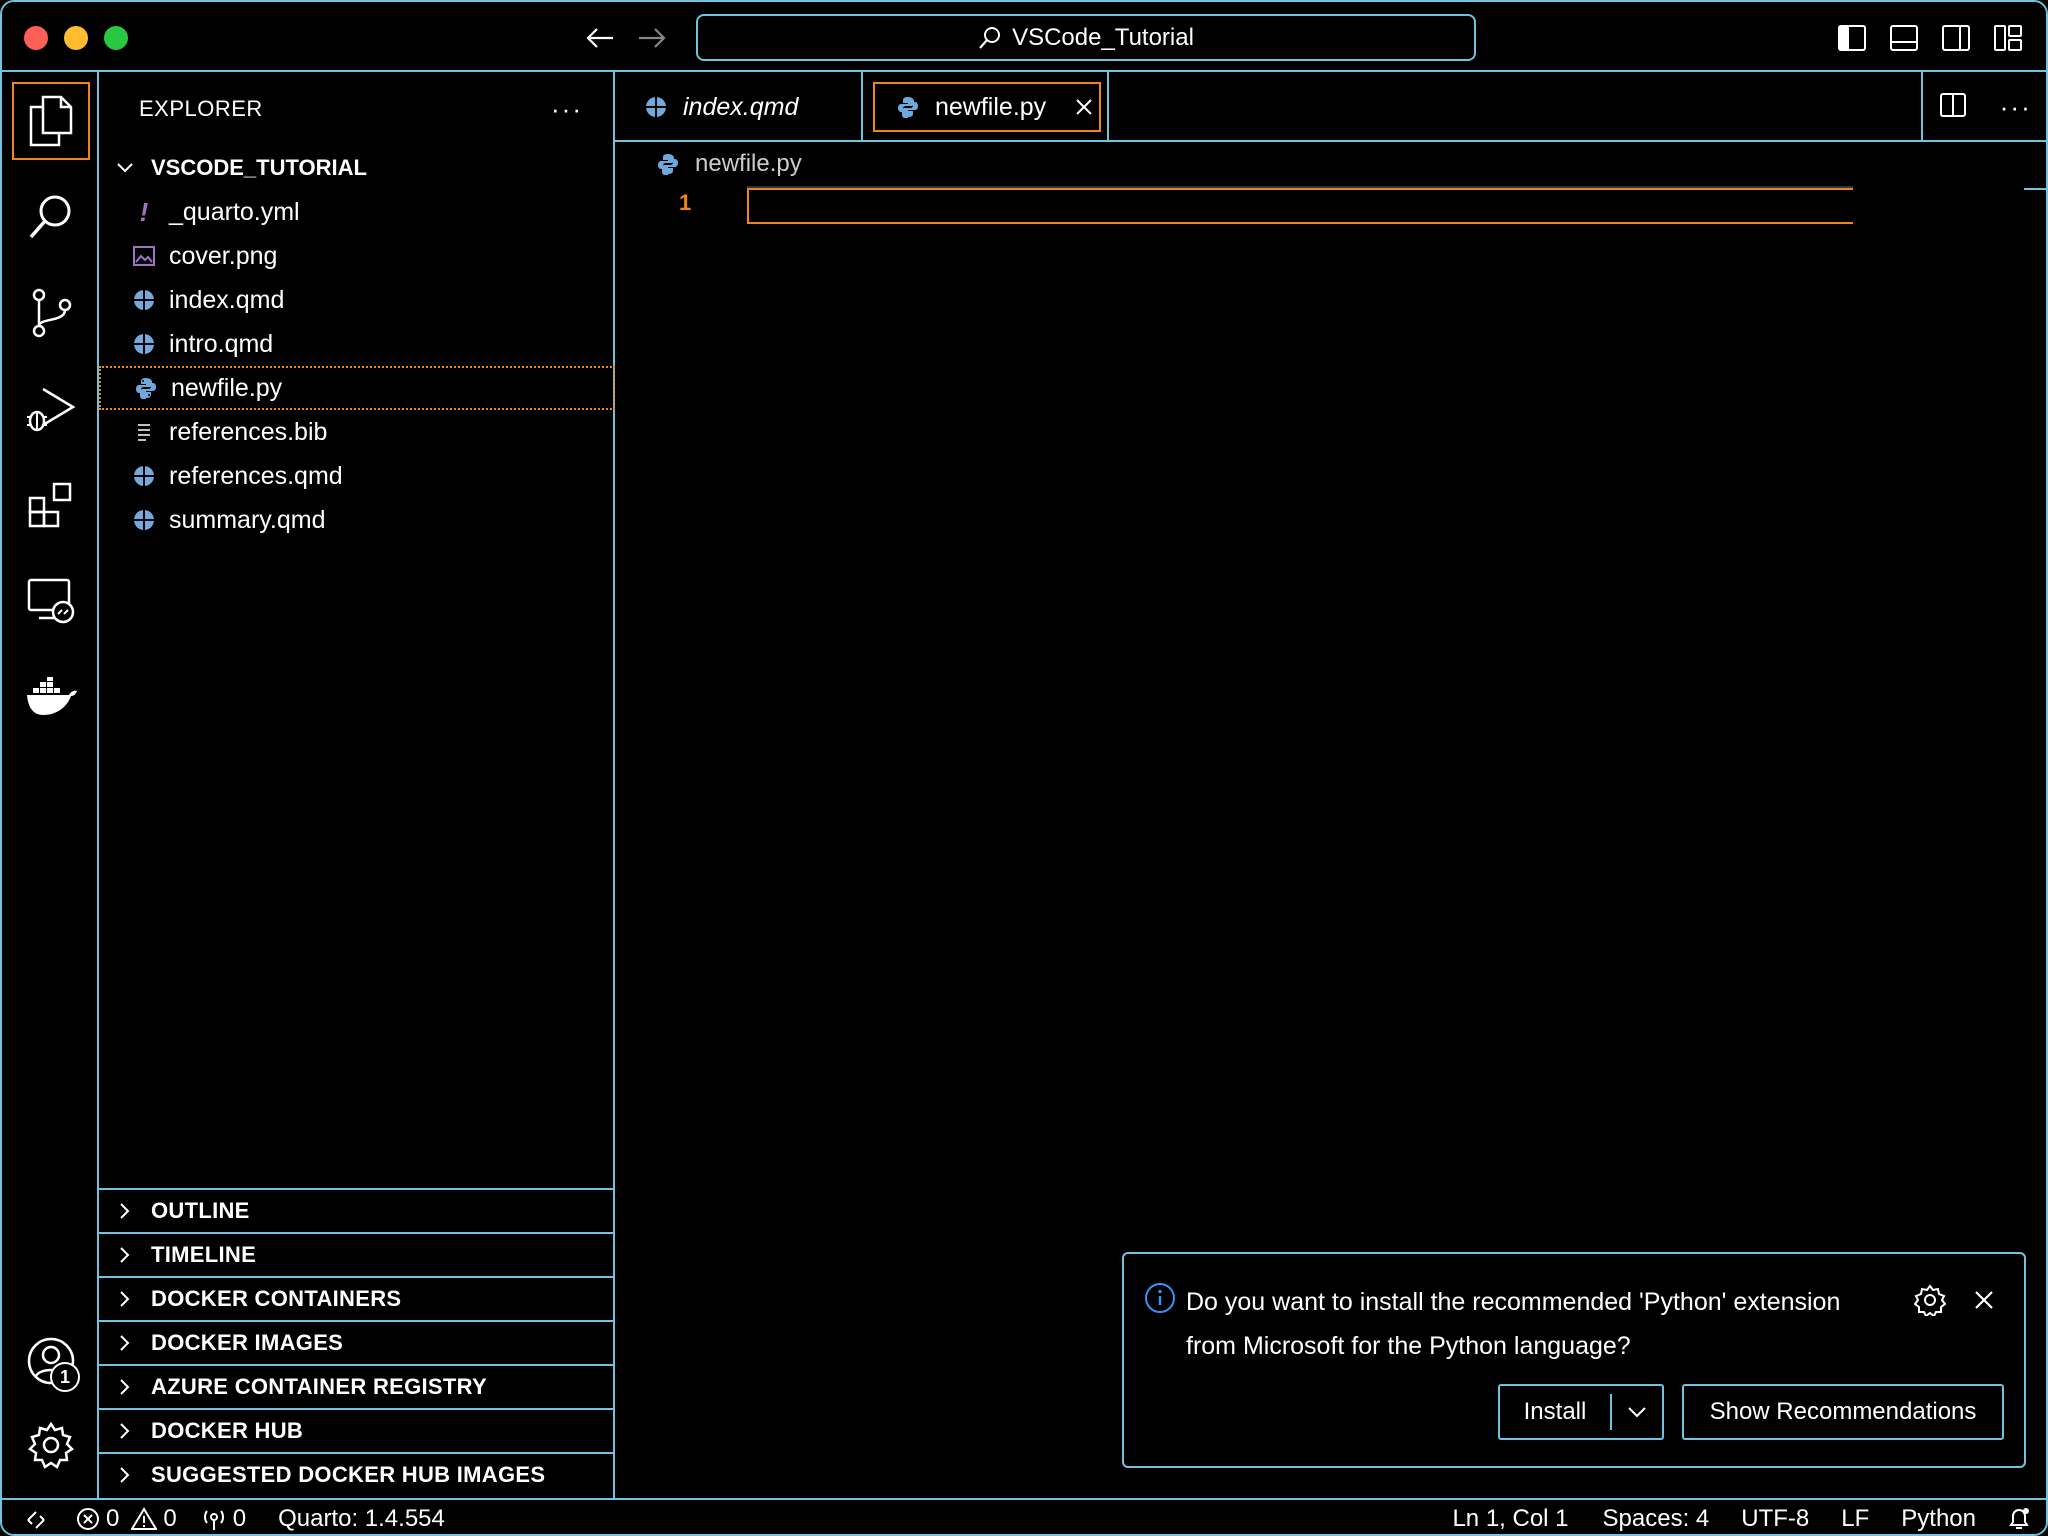 The width and height of the screenshot is (2048, 1536). I want to click on language-mode: Python, so click(1938, 1516).